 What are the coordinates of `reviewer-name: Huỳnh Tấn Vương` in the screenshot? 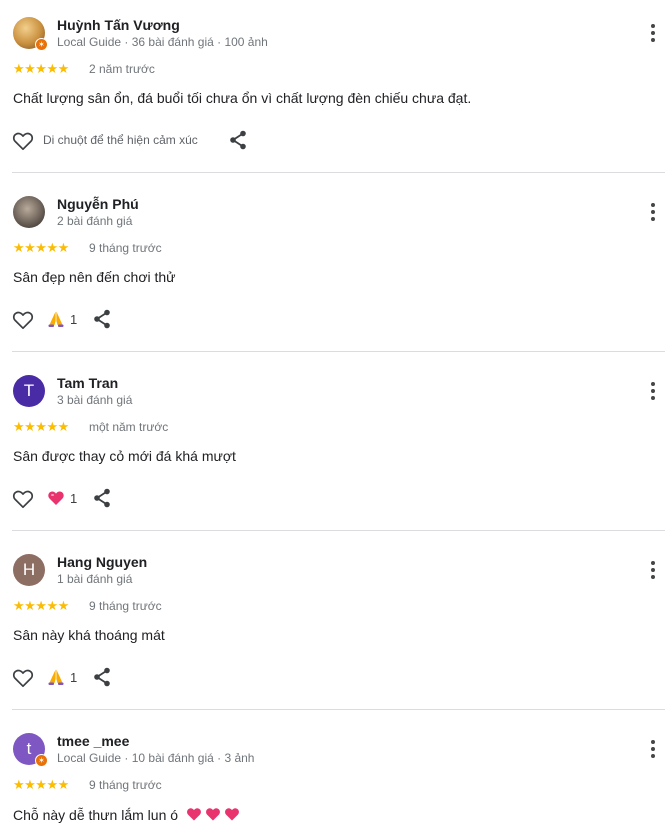 It's located at (118, 25).